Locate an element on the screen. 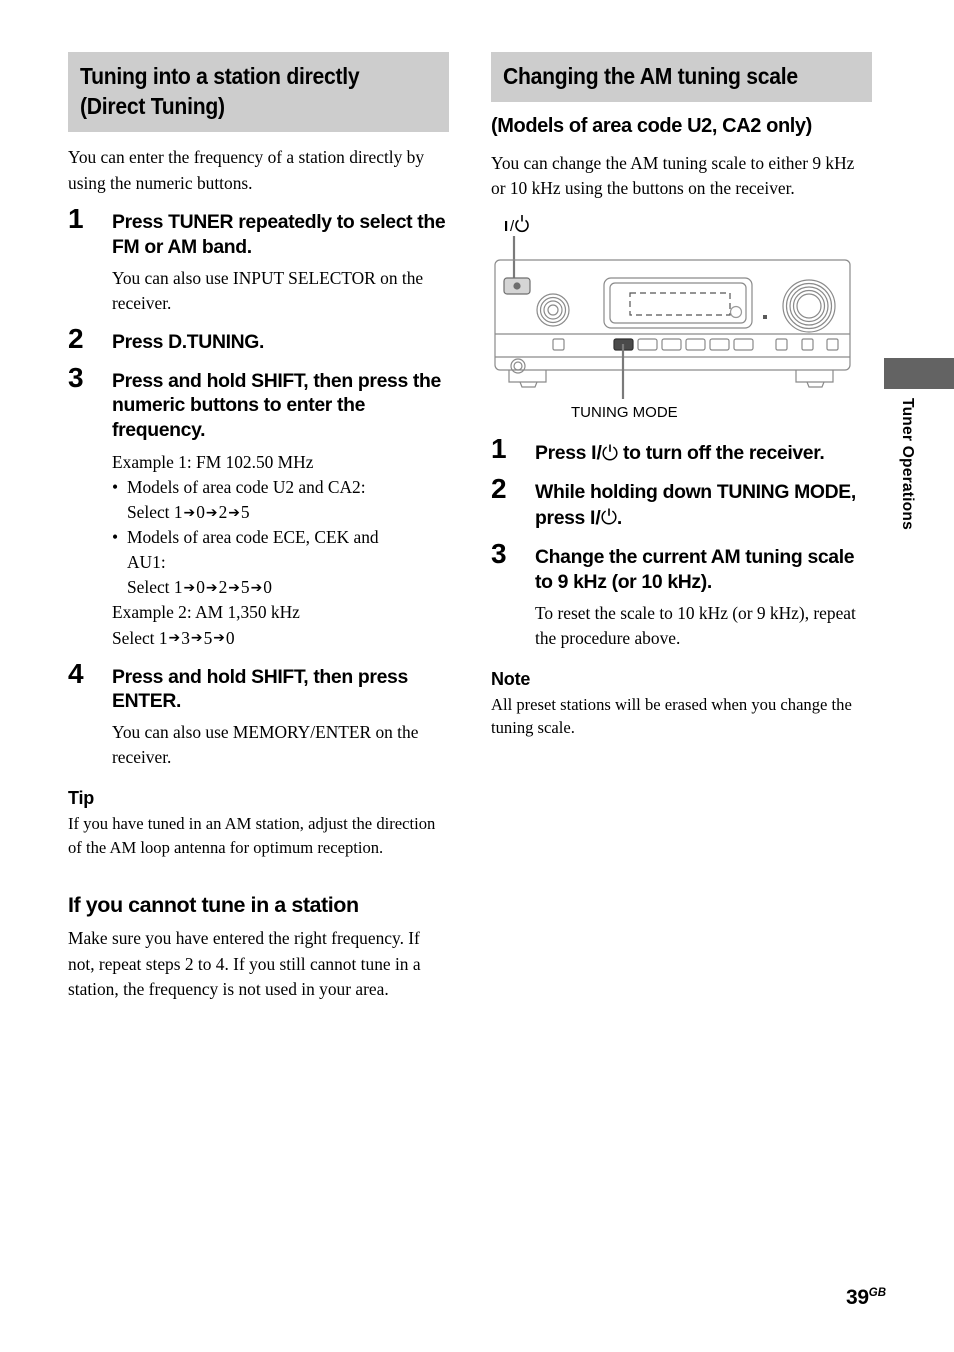 The image size is (954, 1352). page-title-right: Changing the AM tuning scale is located at coordinates (650, 76).